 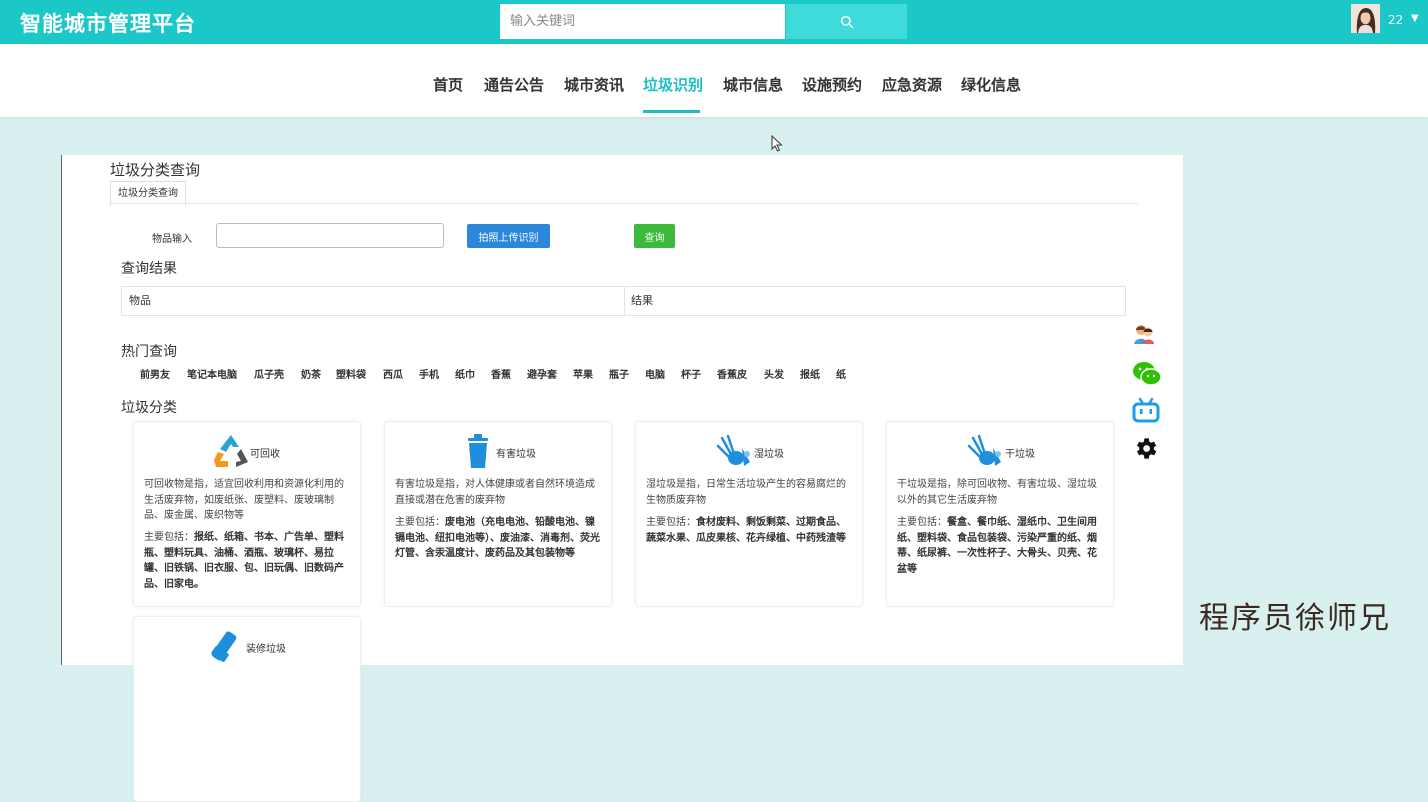 I want to click on mouse-cursor-icon, so click(x=777, y=143).